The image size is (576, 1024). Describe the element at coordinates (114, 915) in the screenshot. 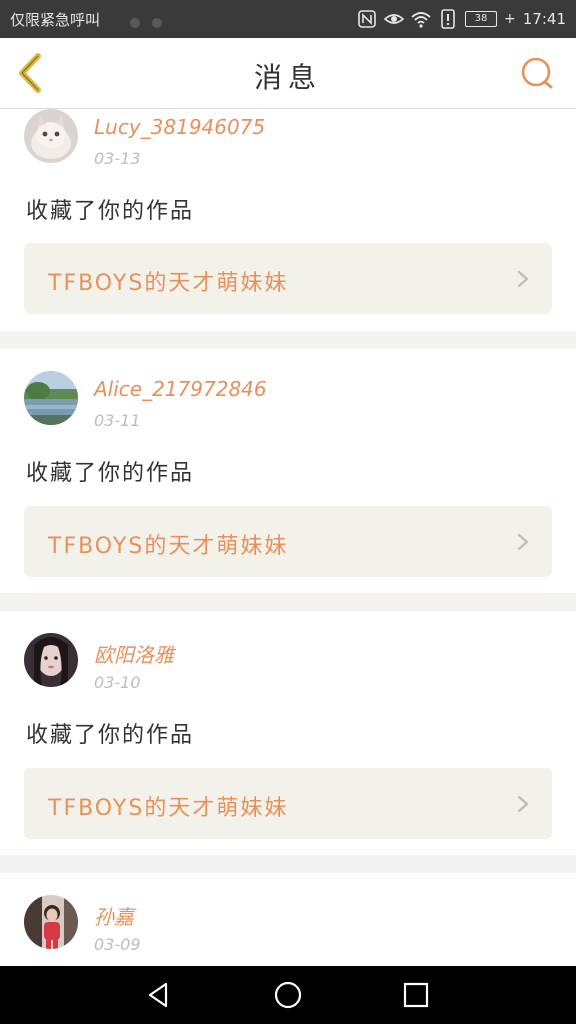

I see `username: 孙嘉` at that location.